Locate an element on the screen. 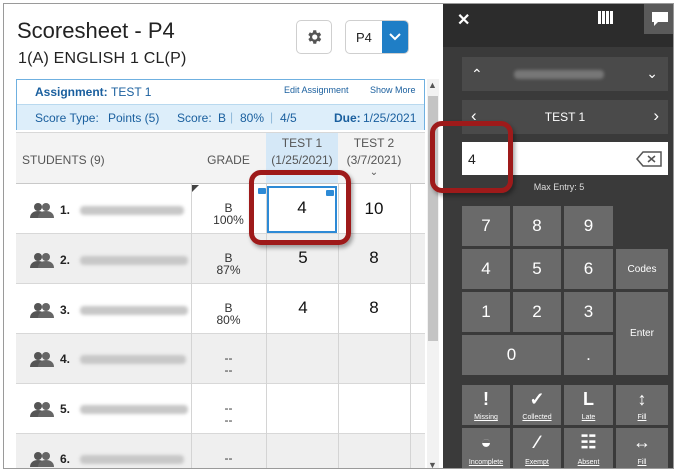 This screenshot has height=474, width=680. student-pct: 80% is located at coordinates (228, 320).